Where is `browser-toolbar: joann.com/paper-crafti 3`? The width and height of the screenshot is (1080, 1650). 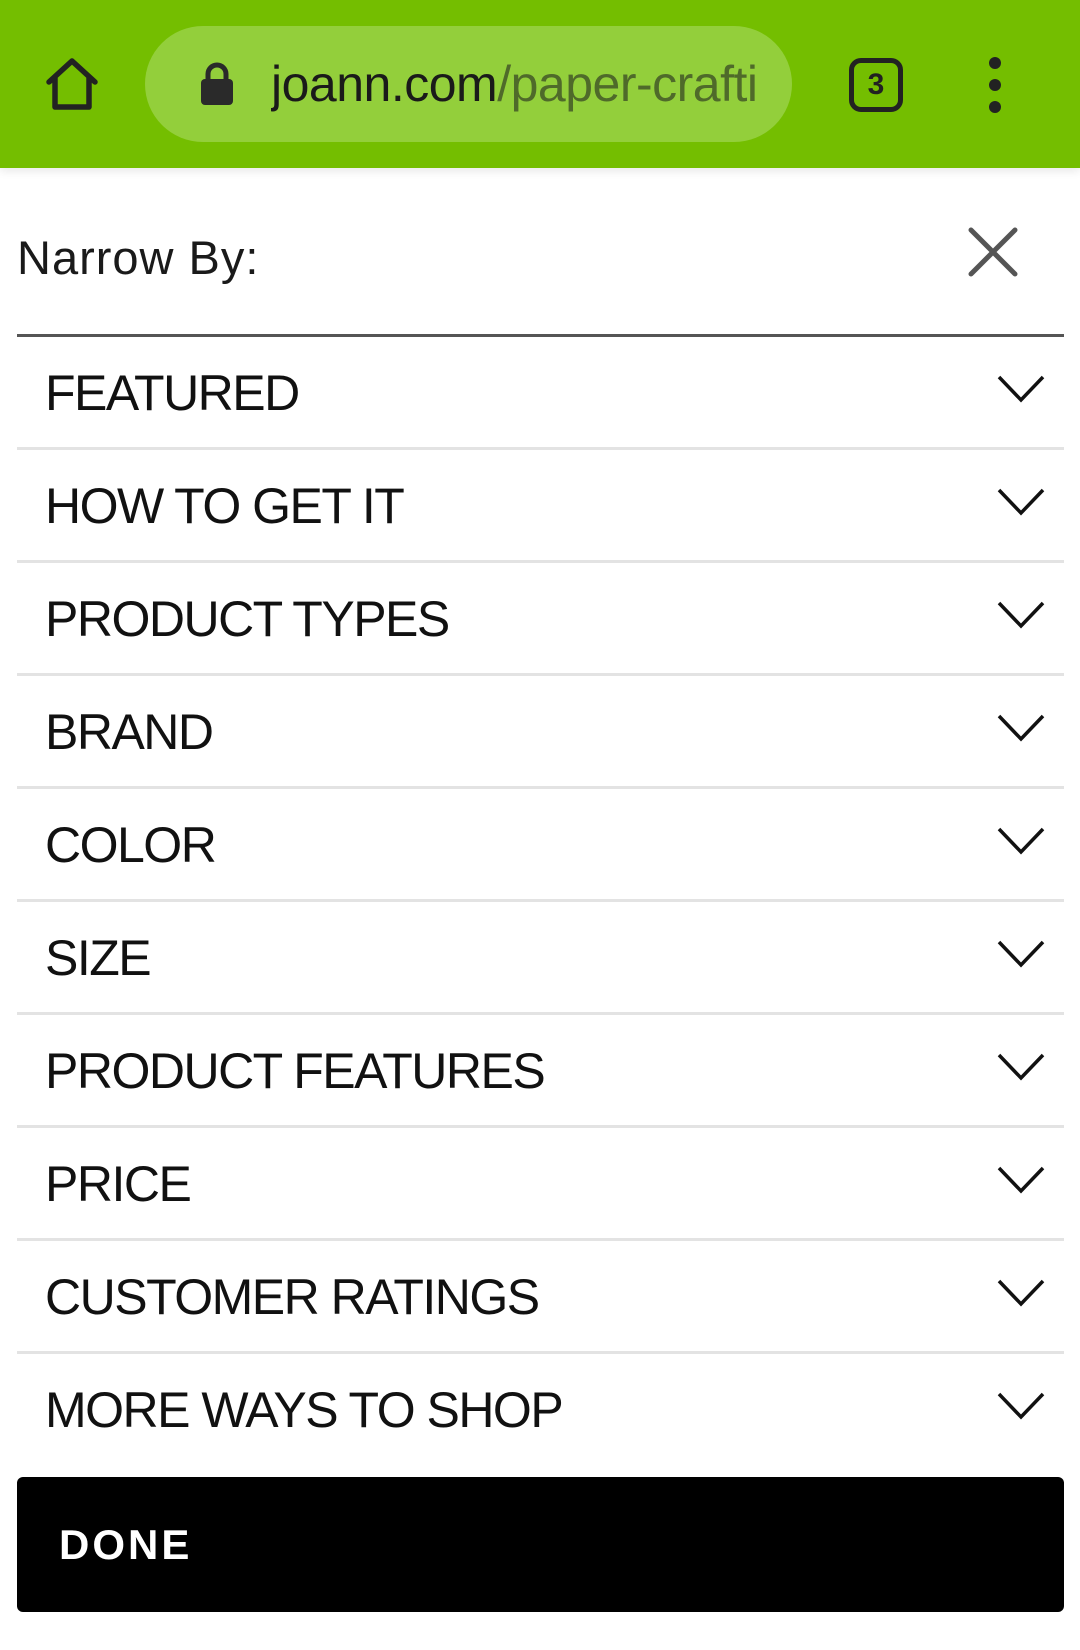
browser-toolbar: joann.com/paper-crafti 3 is located at coordinates (540, 84).